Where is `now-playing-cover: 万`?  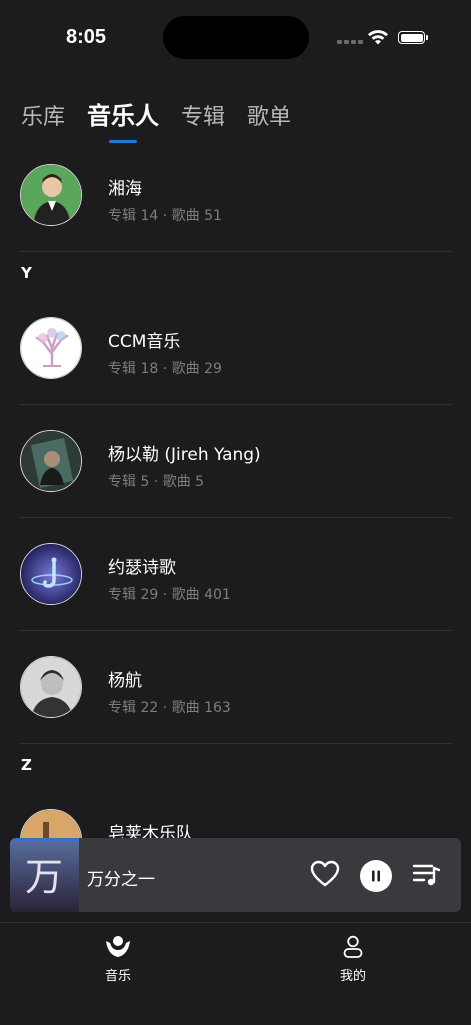 now-playing-cover: 万 is located at coordinates (44, 875).